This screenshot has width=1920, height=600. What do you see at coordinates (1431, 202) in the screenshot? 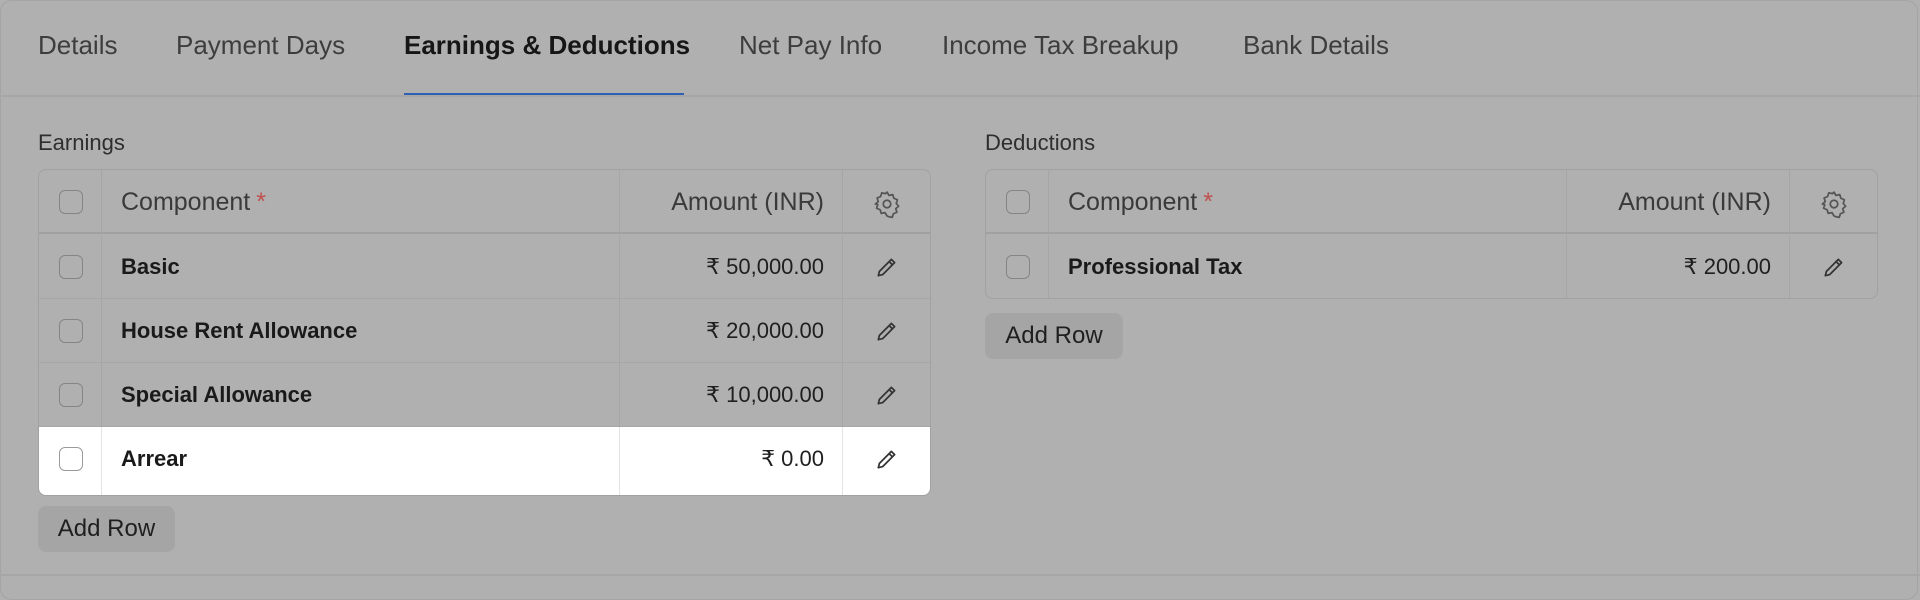
I see `deductions-table-header: Component * Amount (INR)` at bounding box center [1431, 202].